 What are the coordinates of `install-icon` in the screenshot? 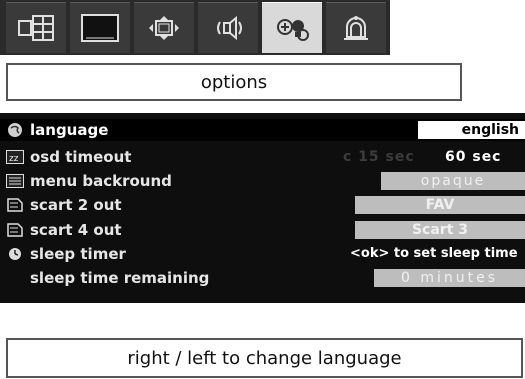 It's located at (356, 28).